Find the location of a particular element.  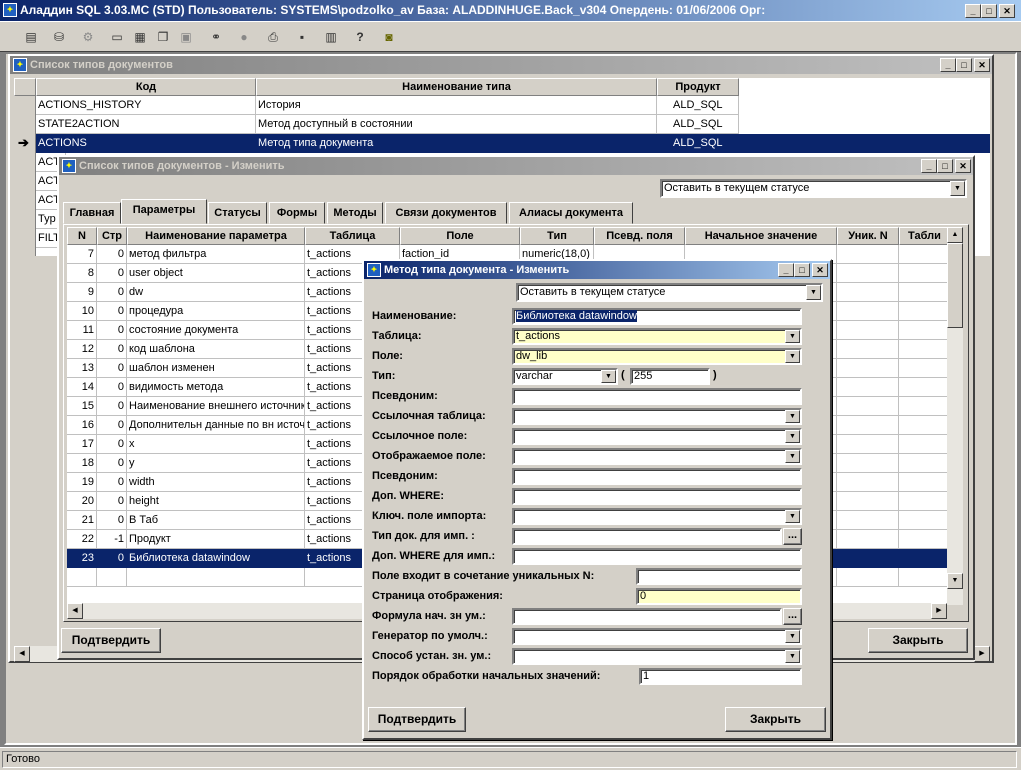

table-row: 17 is located at coordinates (82, 444).